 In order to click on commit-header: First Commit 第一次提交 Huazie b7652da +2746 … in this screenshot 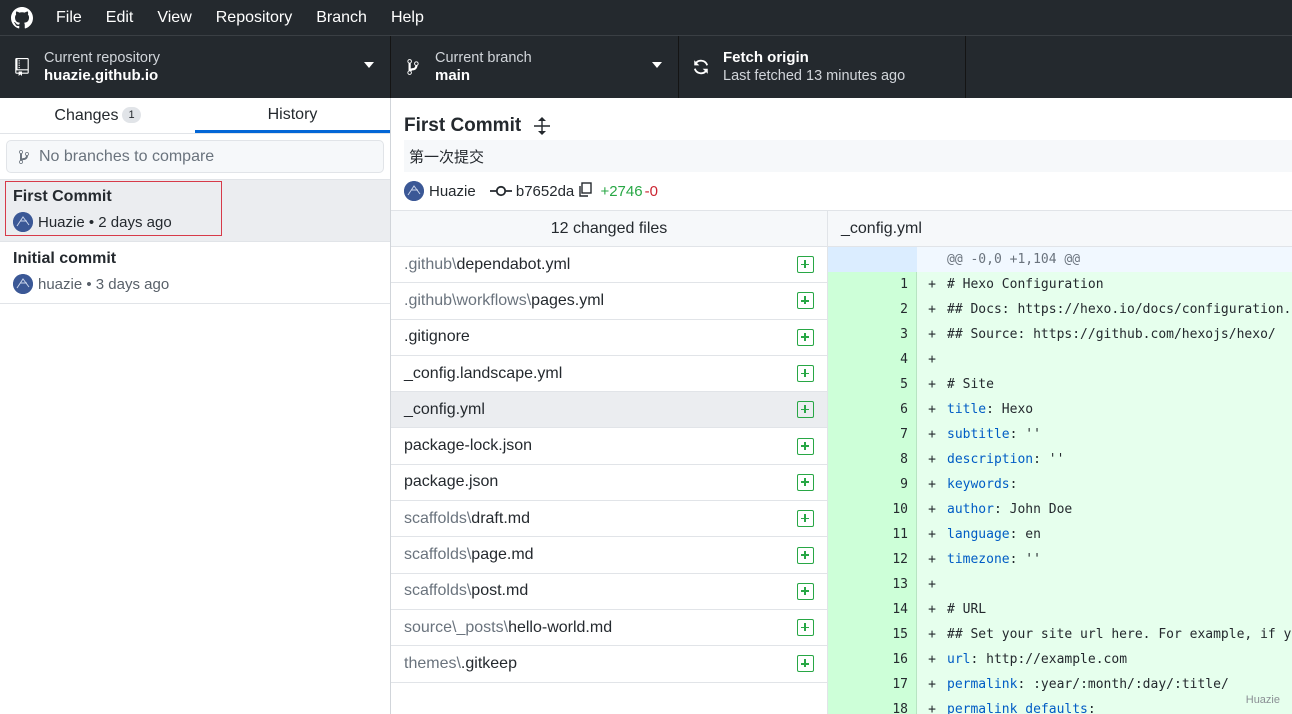, I will do `click(841, 154)`.